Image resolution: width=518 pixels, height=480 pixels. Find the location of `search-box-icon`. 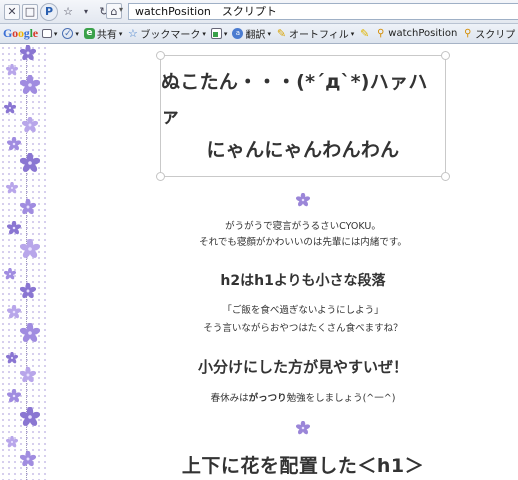

search-box-icon is located at coordinates (46, 33).